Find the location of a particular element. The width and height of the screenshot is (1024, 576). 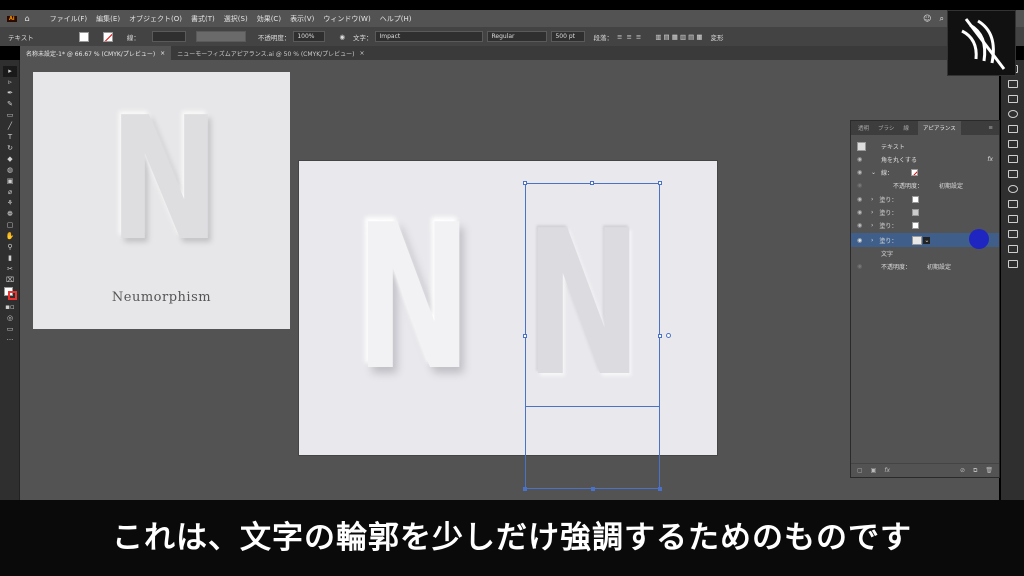

screen-mode-icon: ▭ is located at coordinates (10, 329).